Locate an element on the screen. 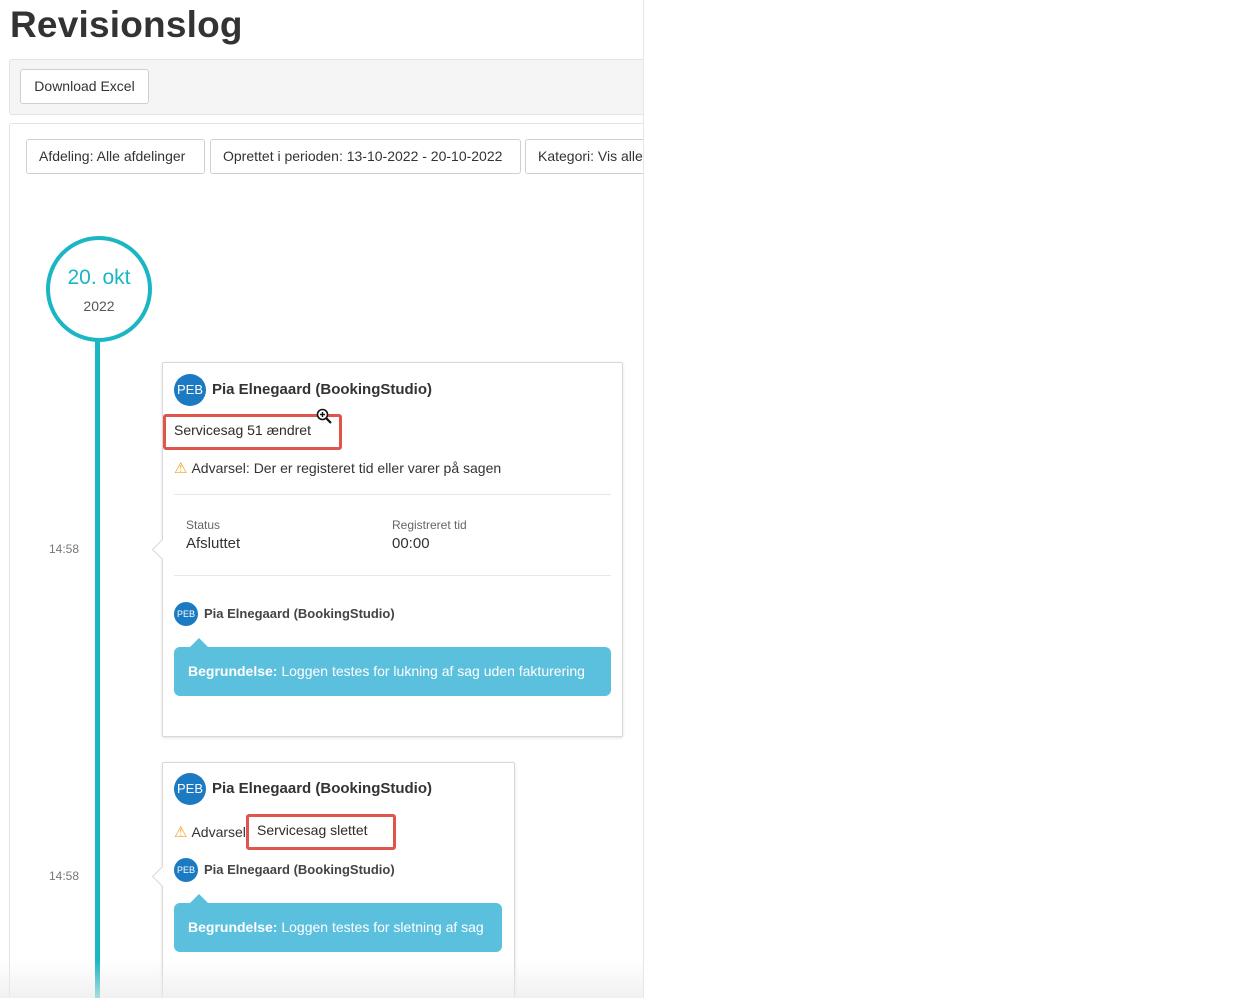  field-value-status: Afsluttet is located at coordinates (213, 543).